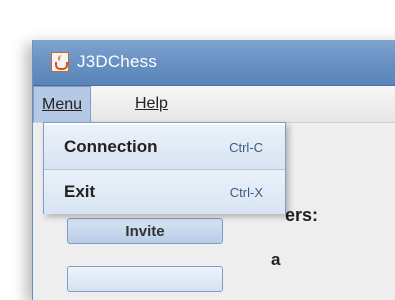 The width and height of the screenshot is (395, 300). What do you see at coordinates (214, 63) in the screenshot?
I see `title-bar: J3DChess` at bounding box center [214, 63].